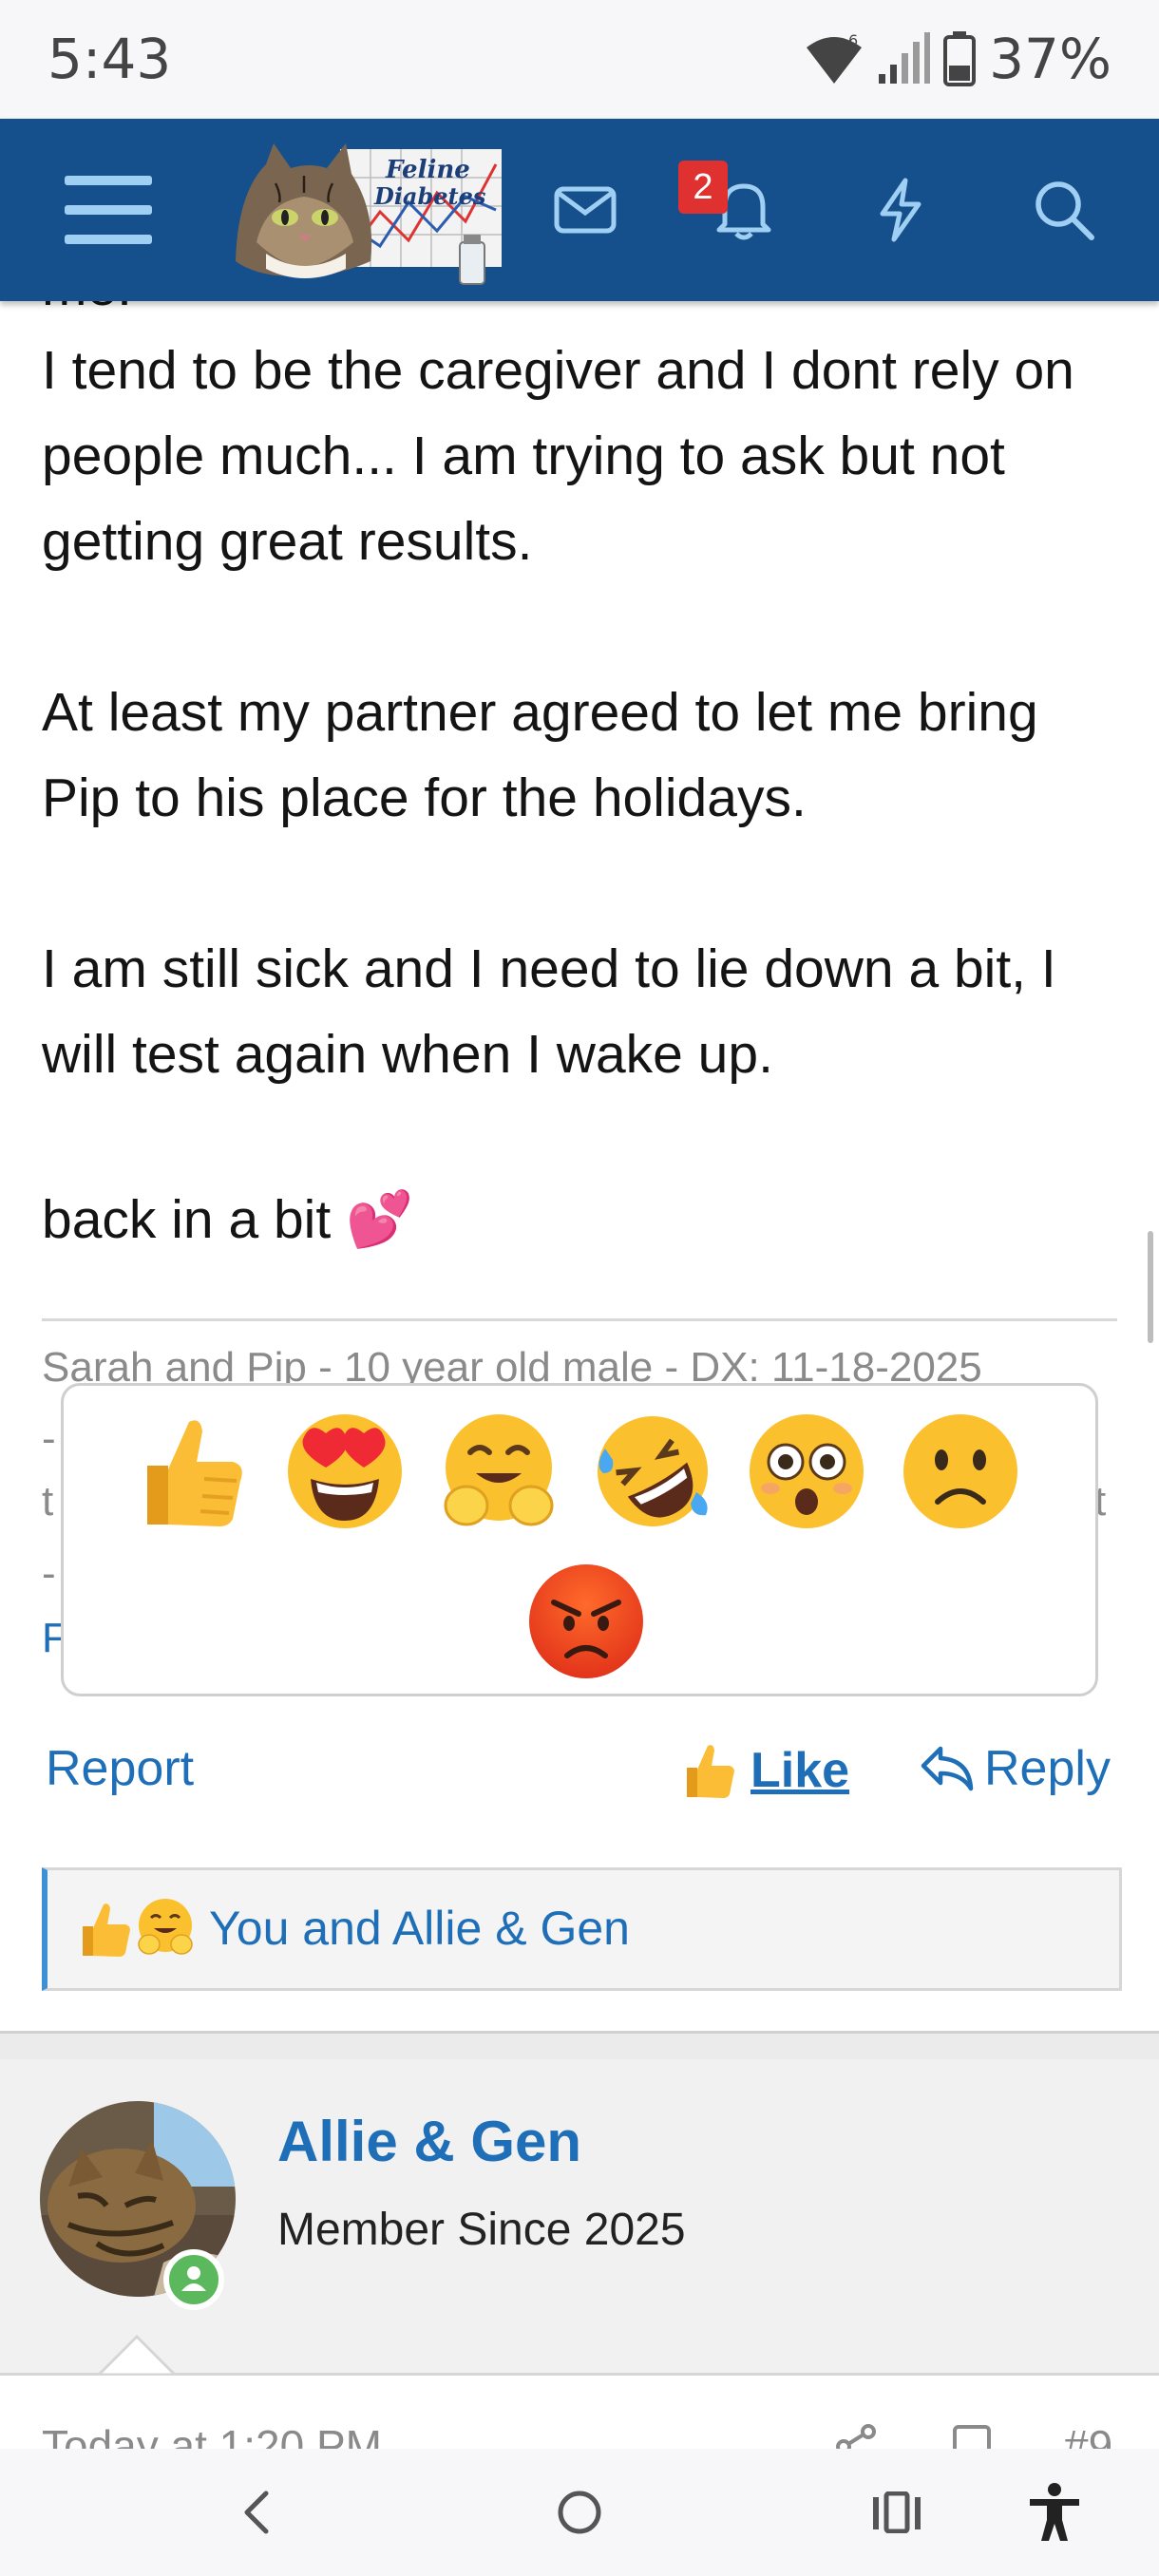 This screenshot has height=2576, width=1159. I want to click on home-button, so click(579, 2512).